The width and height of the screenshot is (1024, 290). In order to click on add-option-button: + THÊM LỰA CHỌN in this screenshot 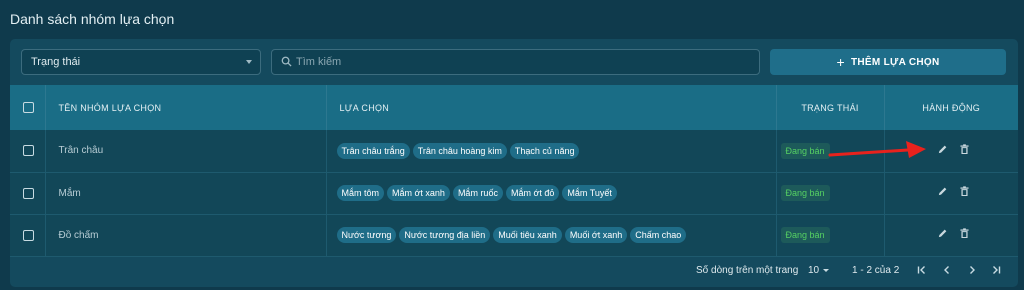, I will do `click(888, 62)`.